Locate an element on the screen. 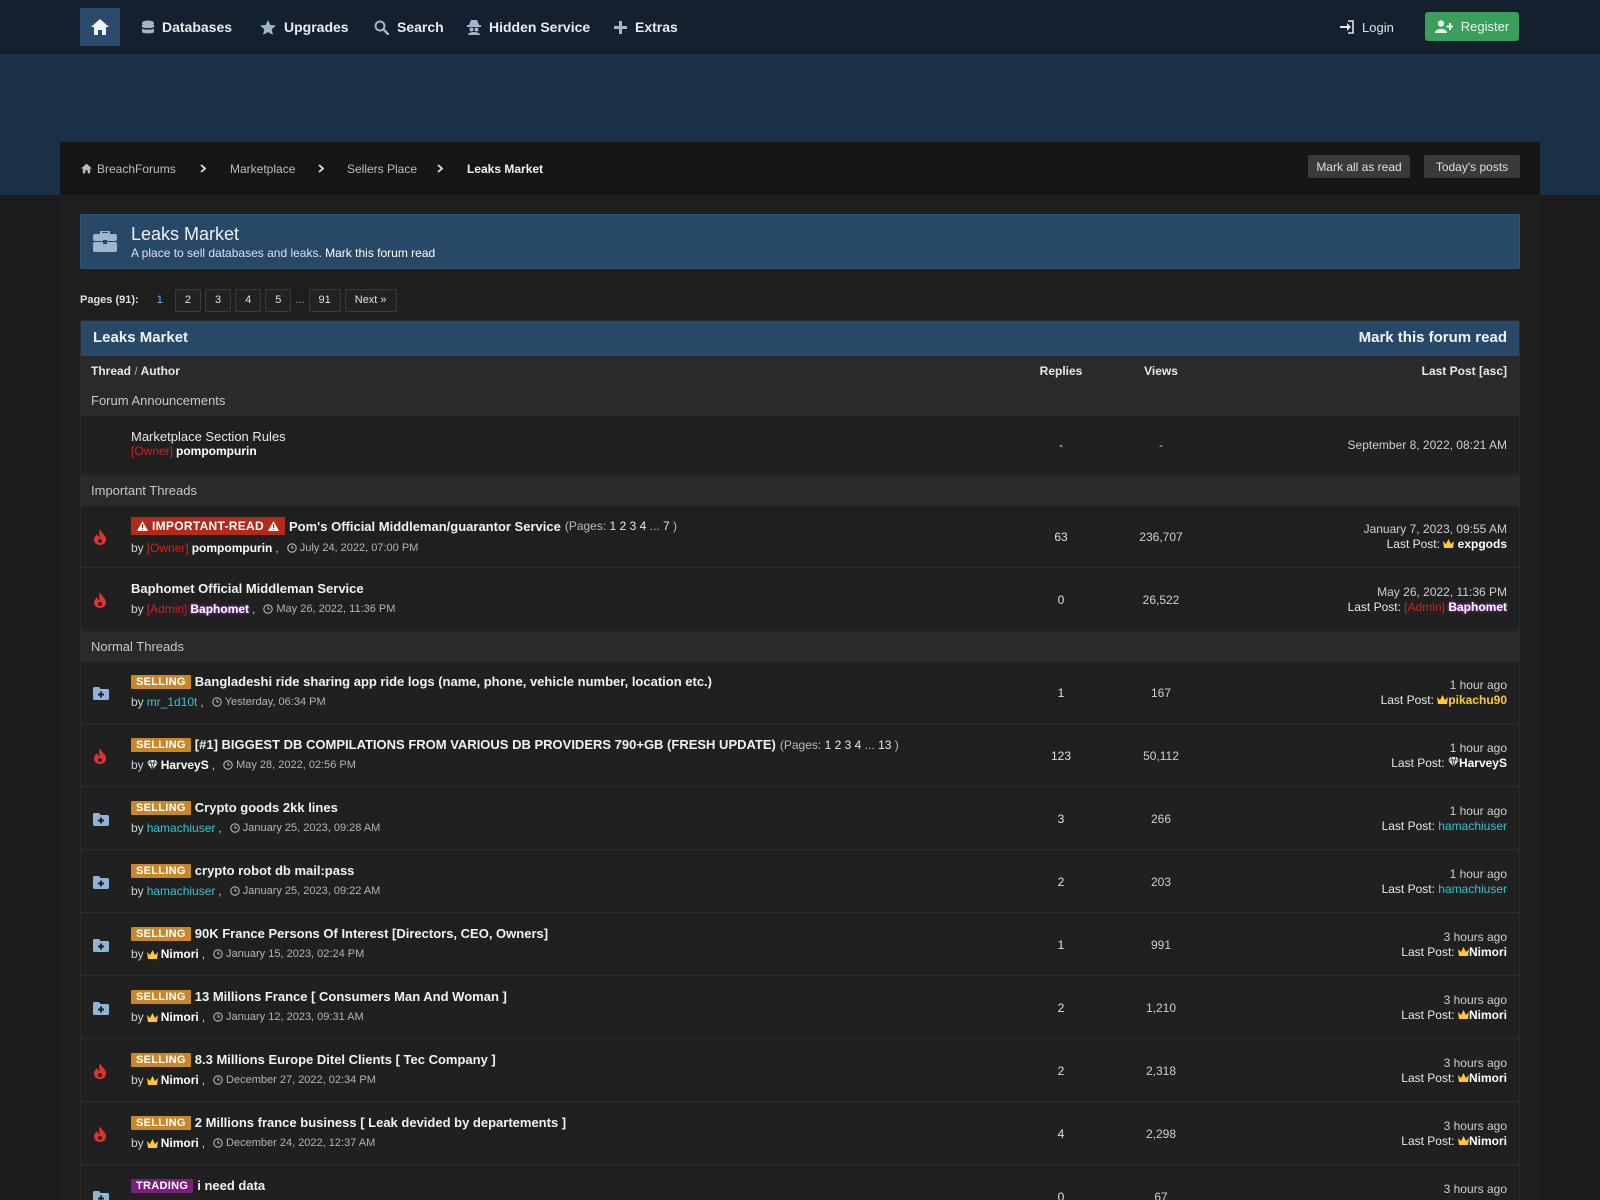 The height and width of the screenshot is (1200, 1600). briefcase-icon is located at coordinates (105, 241).